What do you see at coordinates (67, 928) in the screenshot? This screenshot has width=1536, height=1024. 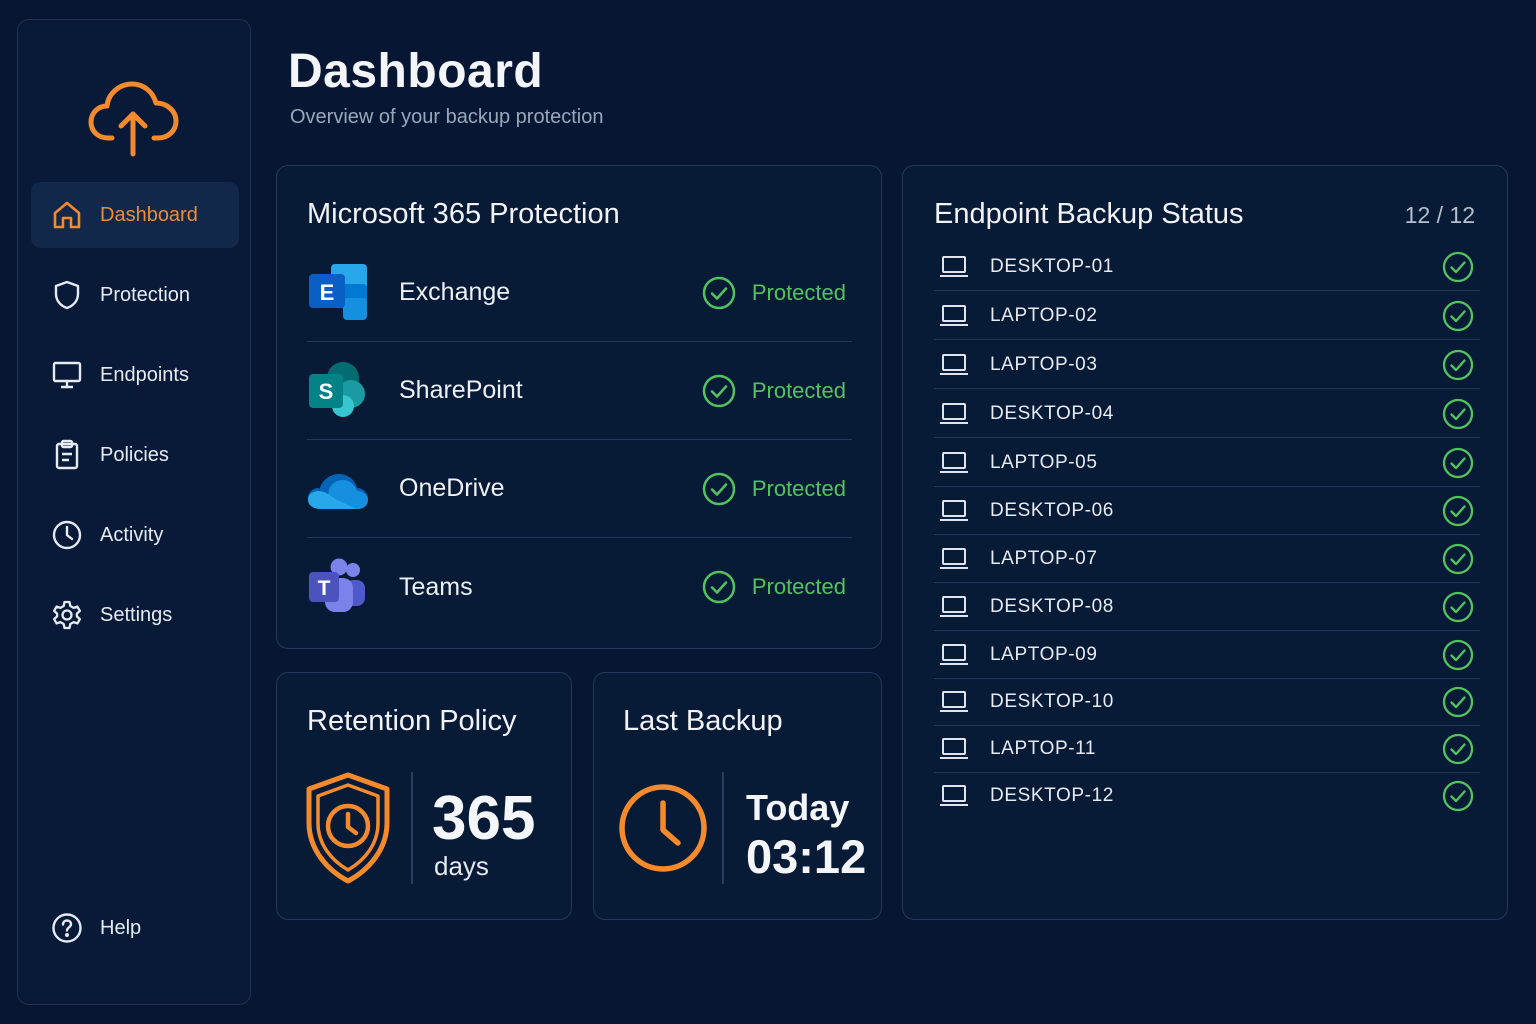 I see `help-circle-icon` at bounding box center [67, 928].